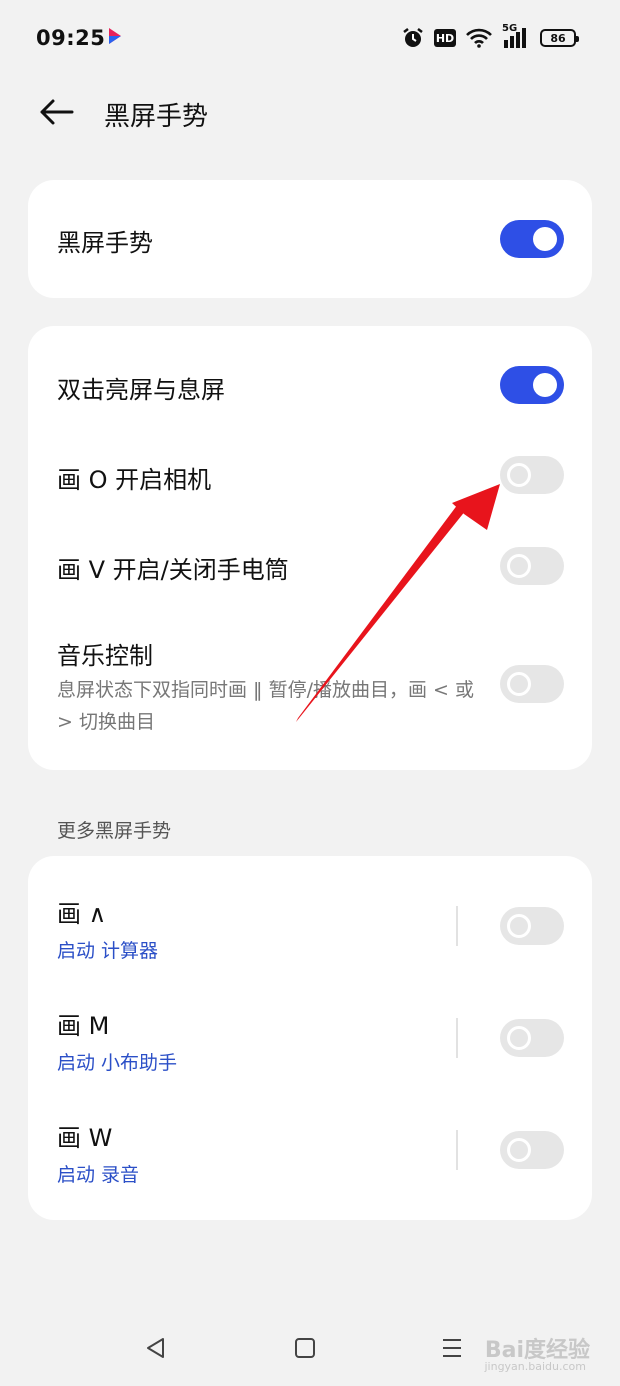 Image resolution: width=620 pixels, height=1386 pixels. I want to click on nav-home-square-icon, so click(305, 1348).